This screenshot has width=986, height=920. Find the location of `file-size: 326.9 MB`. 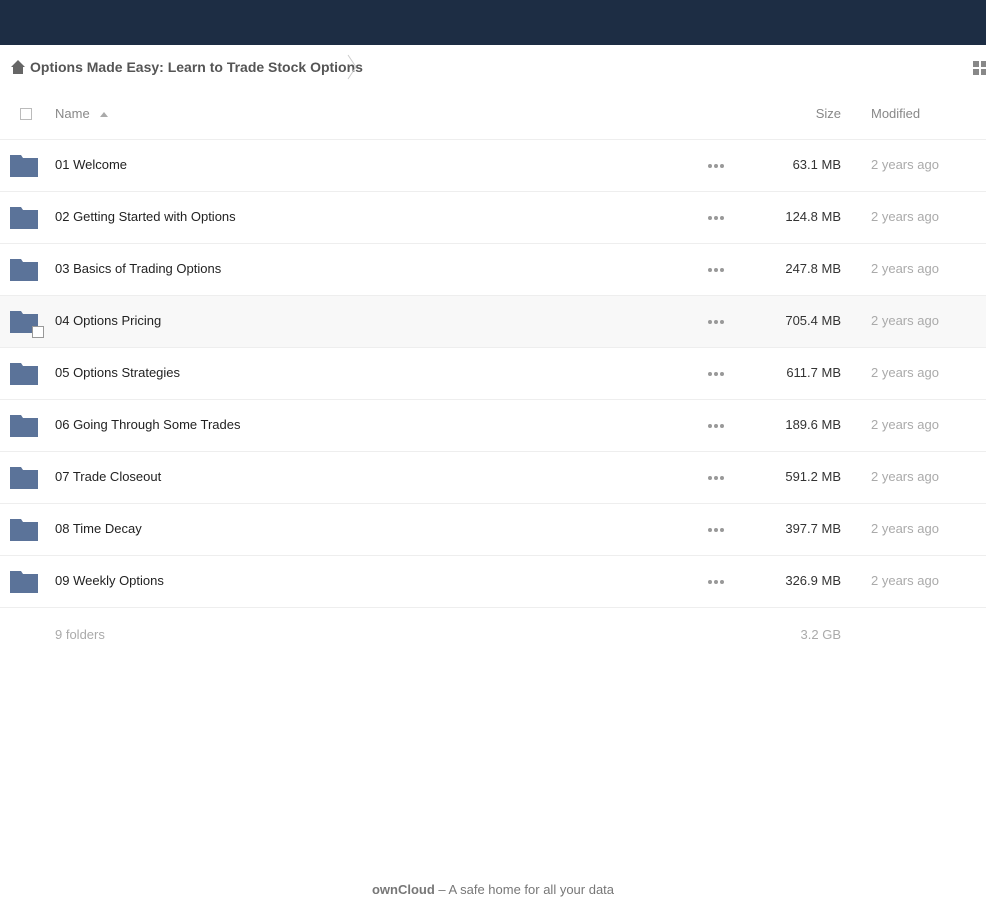

file-size: 326.9 MB is located at coordinates (813, 580).